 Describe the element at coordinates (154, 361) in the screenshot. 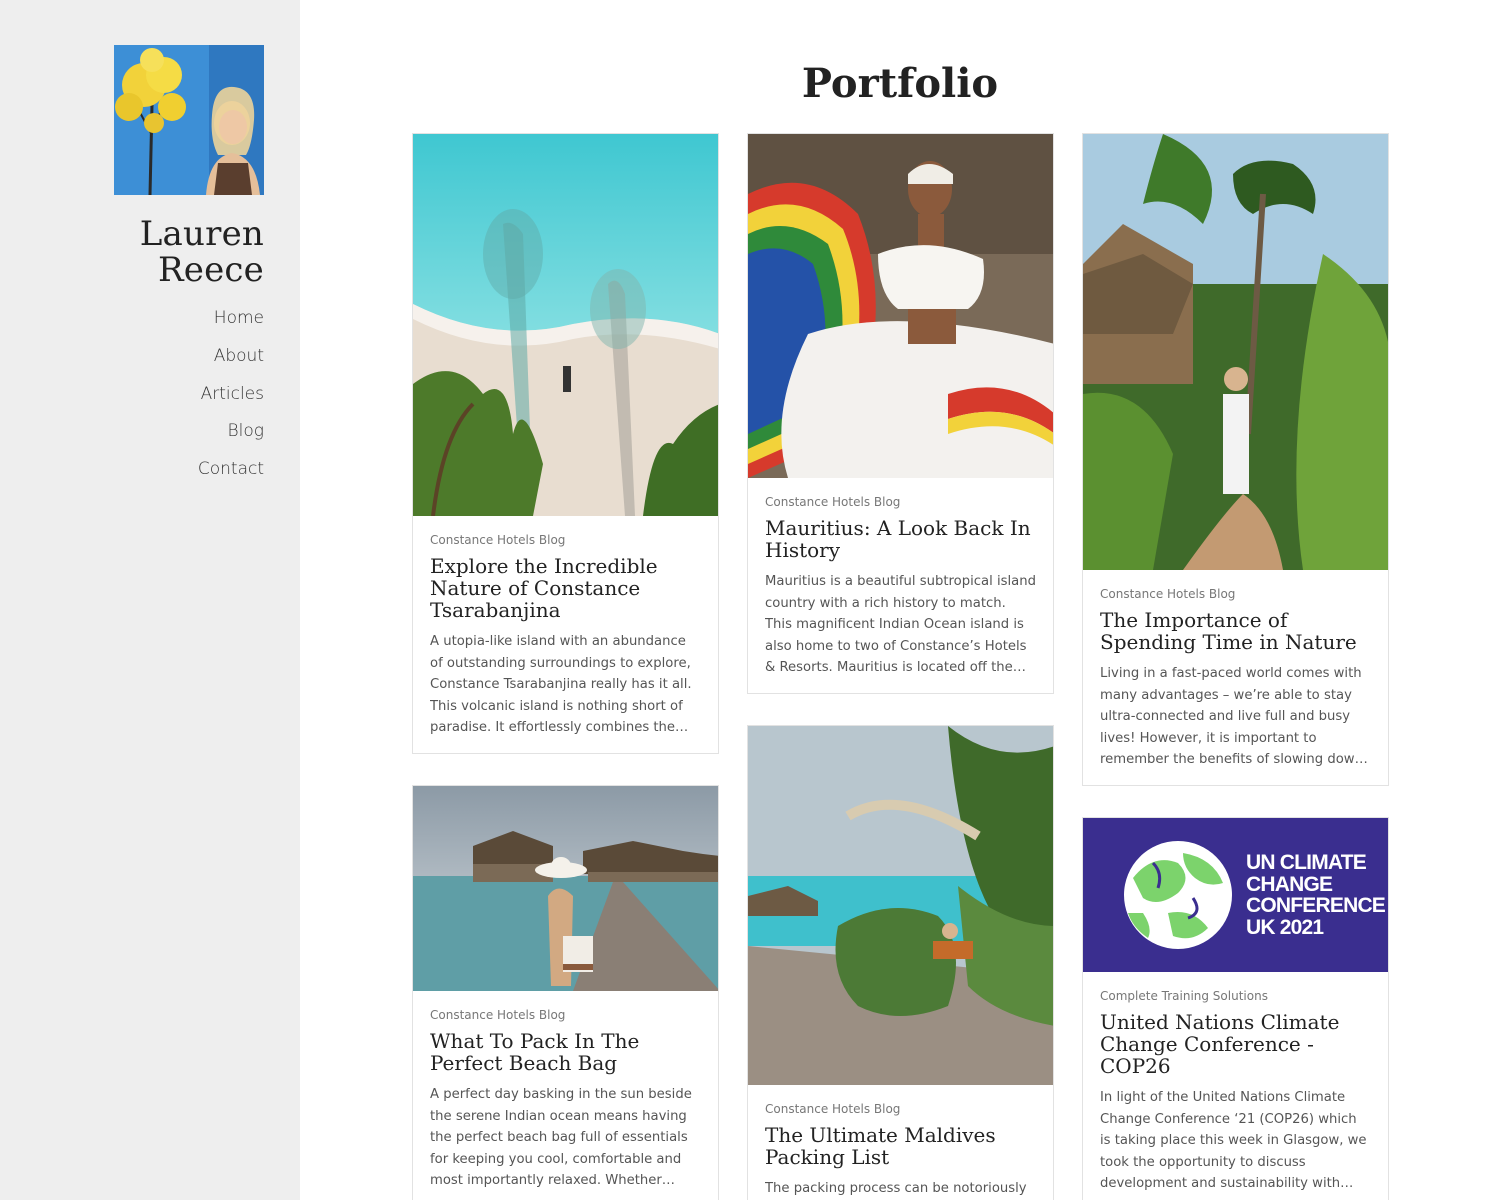

I see `nav-about: About` at that location.